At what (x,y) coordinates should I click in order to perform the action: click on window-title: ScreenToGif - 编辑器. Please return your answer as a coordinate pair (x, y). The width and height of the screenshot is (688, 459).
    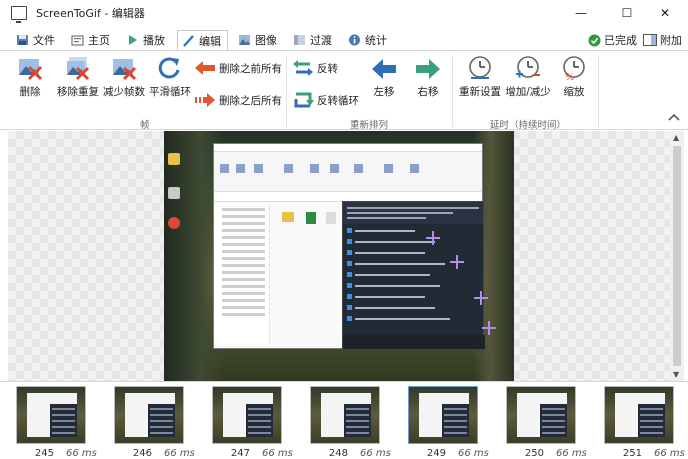
    Looking at the image, I should click on (90, 13).